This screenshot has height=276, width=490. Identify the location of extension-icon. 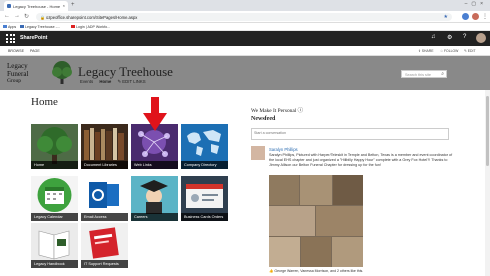
(465, 16).